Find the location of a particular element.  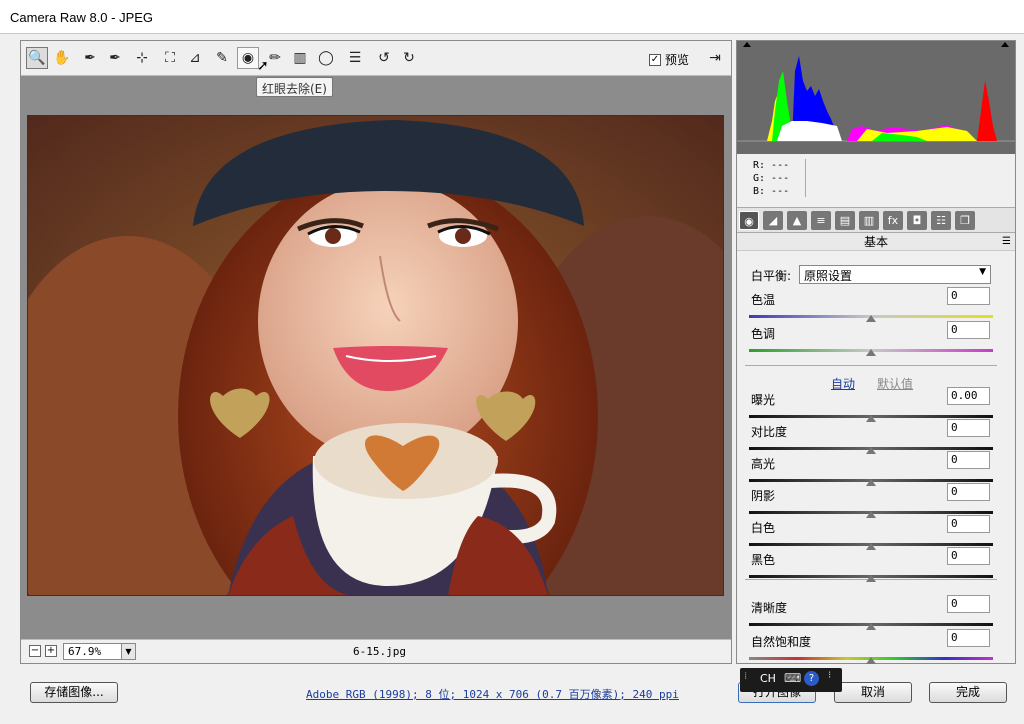

ime-language: CH is located at coordinates (768, 678).